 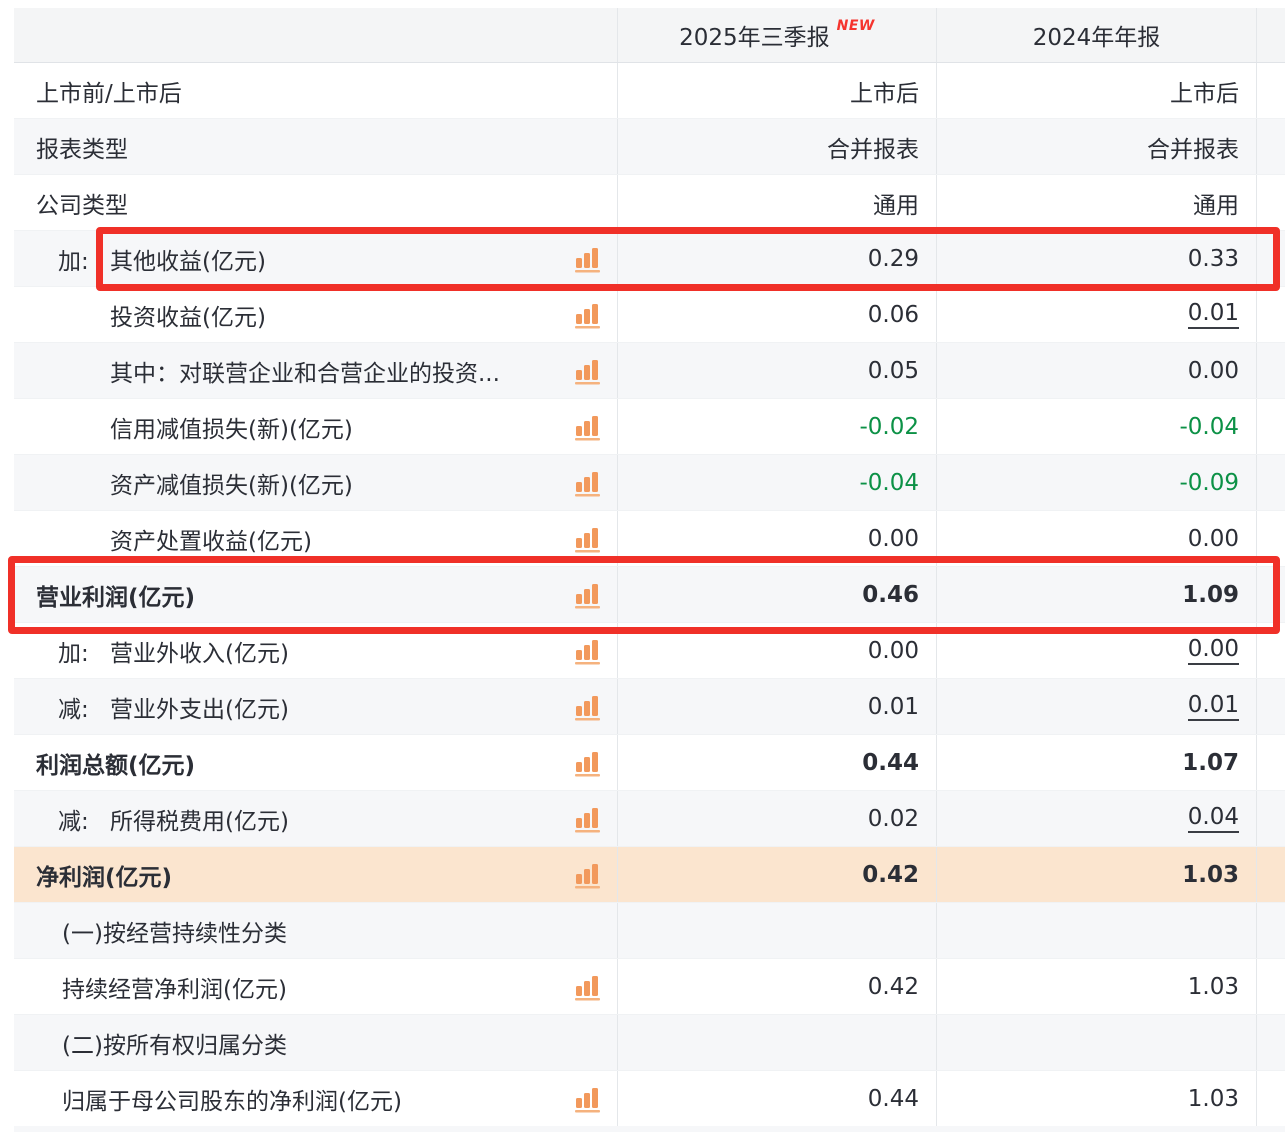 I want to click on table-row: 其中：对联营企业和合营企业的投资... 0.05 0.00, so click(x=649, y=371).